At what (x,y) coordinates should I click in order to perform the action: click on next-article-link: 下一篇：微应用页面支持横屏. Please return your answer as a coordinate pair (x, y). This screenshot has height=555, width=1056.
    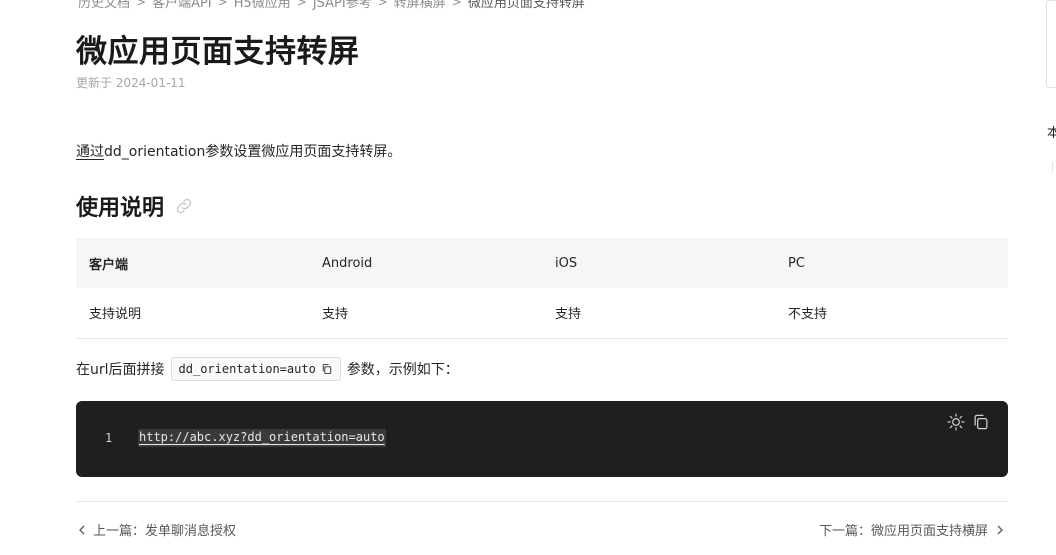
    Looking at the image, I should click on (912, 529).